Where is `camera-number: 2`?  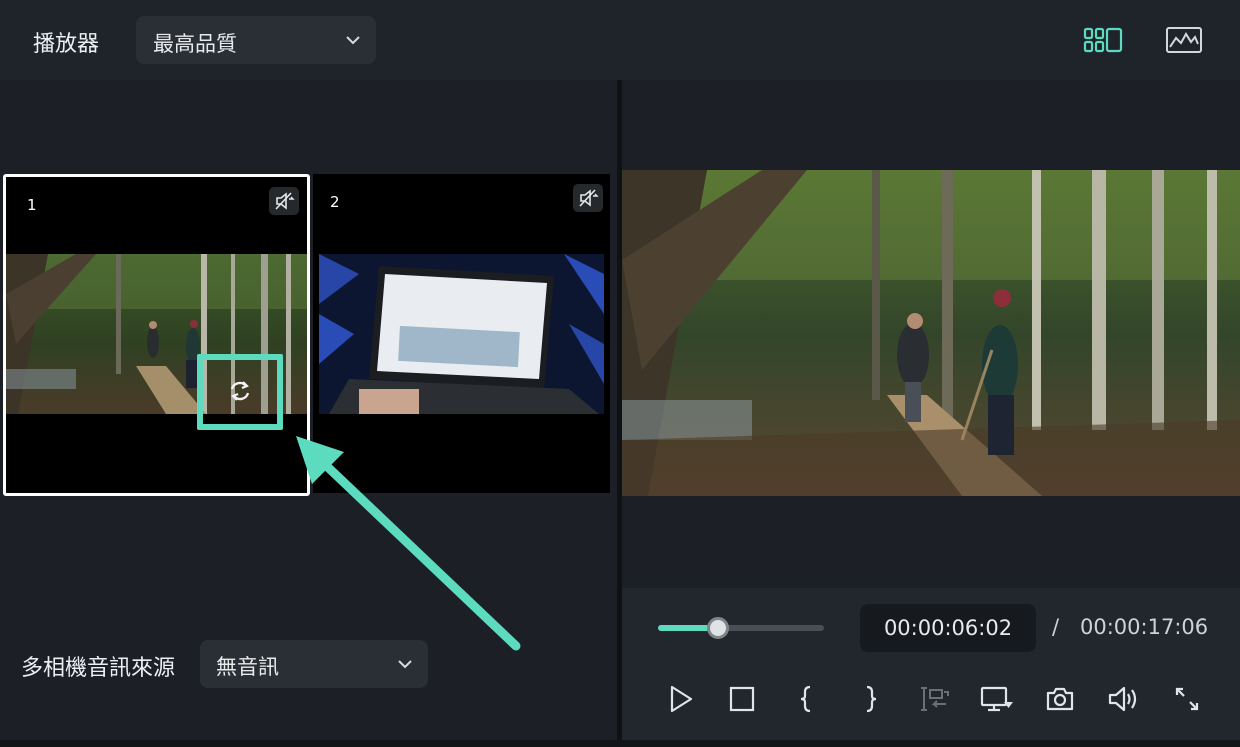 camera-number: 2 is located at coordinates (335, 202).